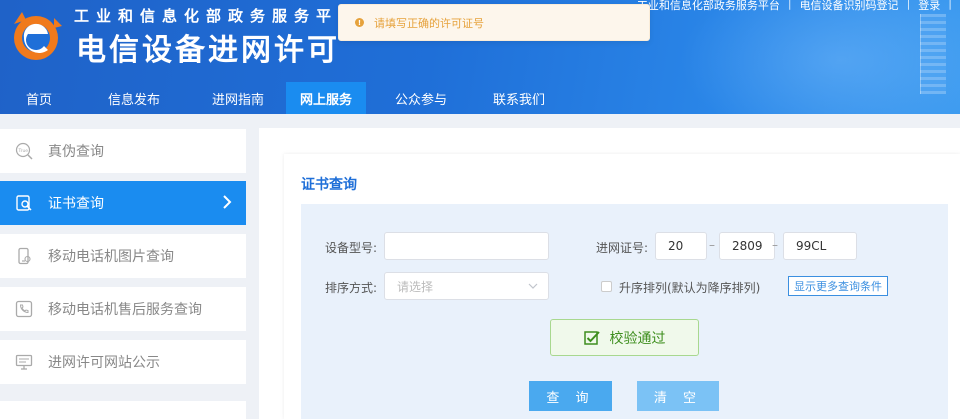 The height and width of the screenshot is (419, 960). Describe the element at coordinates (359, 22) in the screenshot. I see `warning-icon: !` at that location.